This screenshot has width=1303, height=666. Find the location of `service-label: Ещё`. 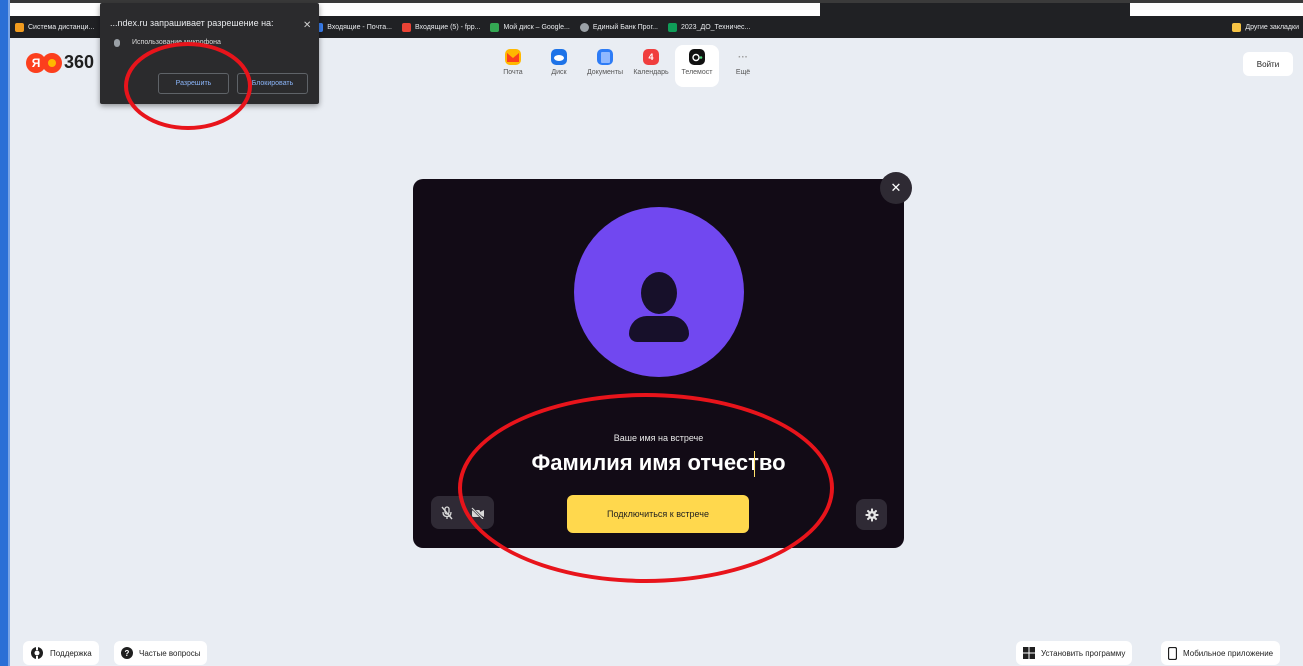

service-label: Ещё is located at coordinates (743, 72).